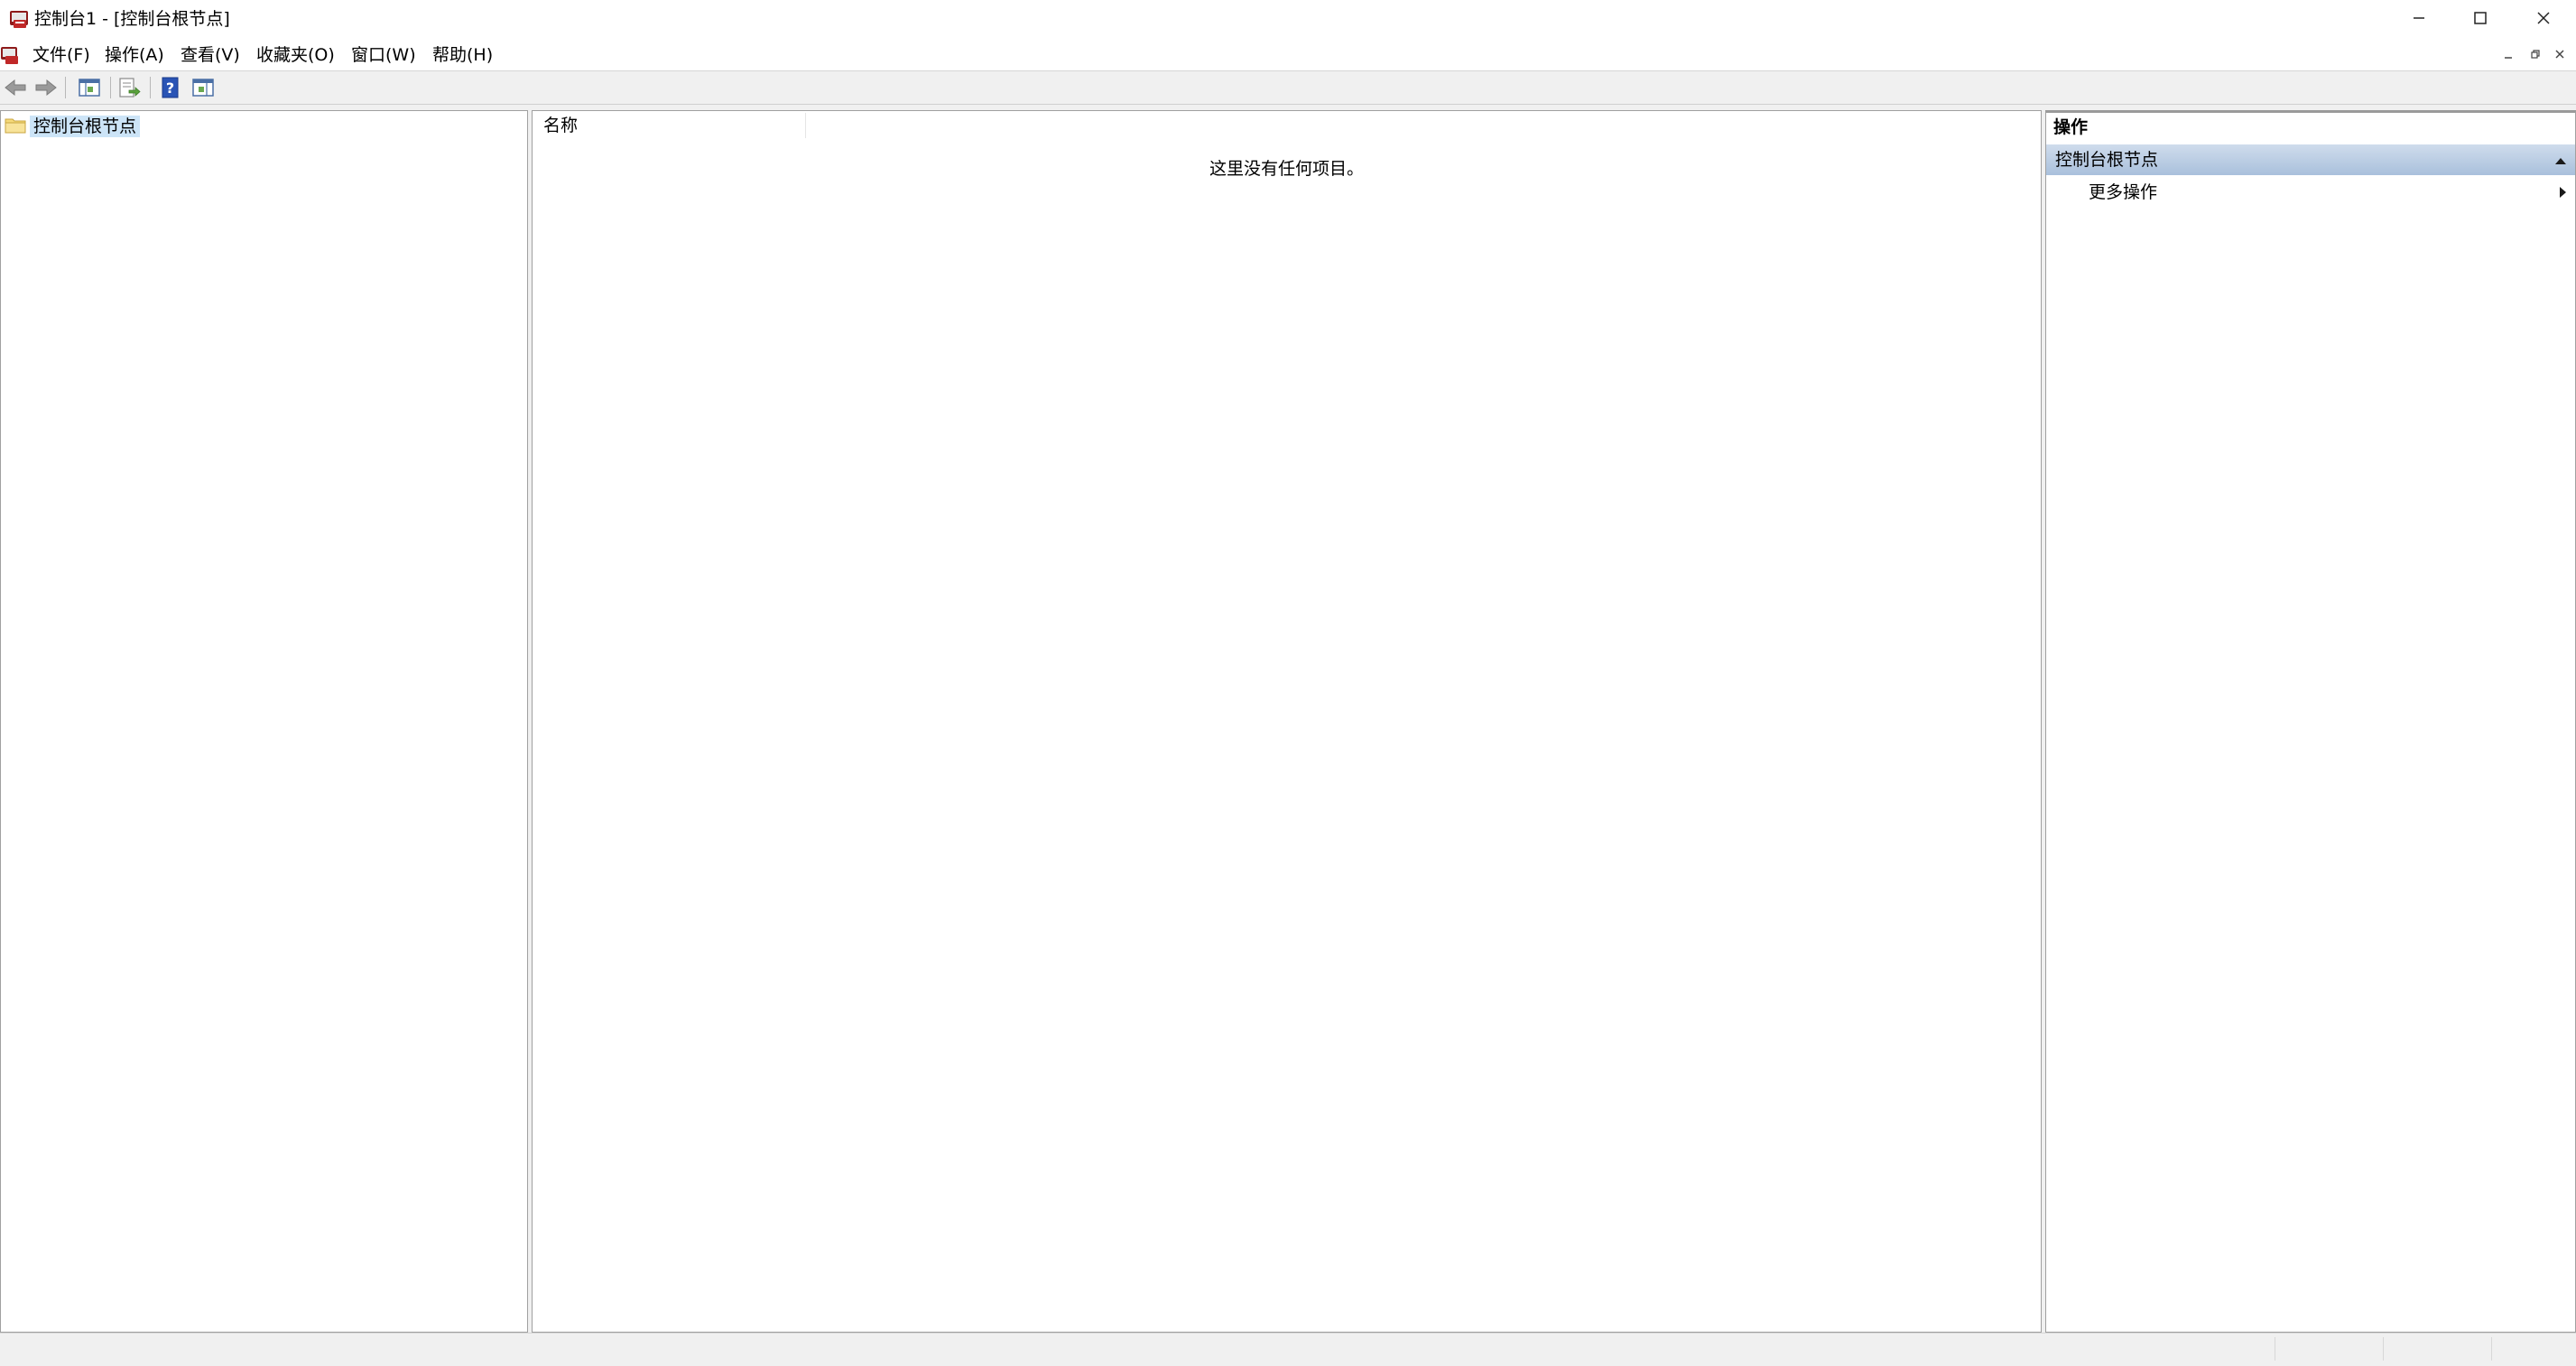 This screenshot has height=1366, width=2576. I want to click on folder-icon, so click(16, 127).